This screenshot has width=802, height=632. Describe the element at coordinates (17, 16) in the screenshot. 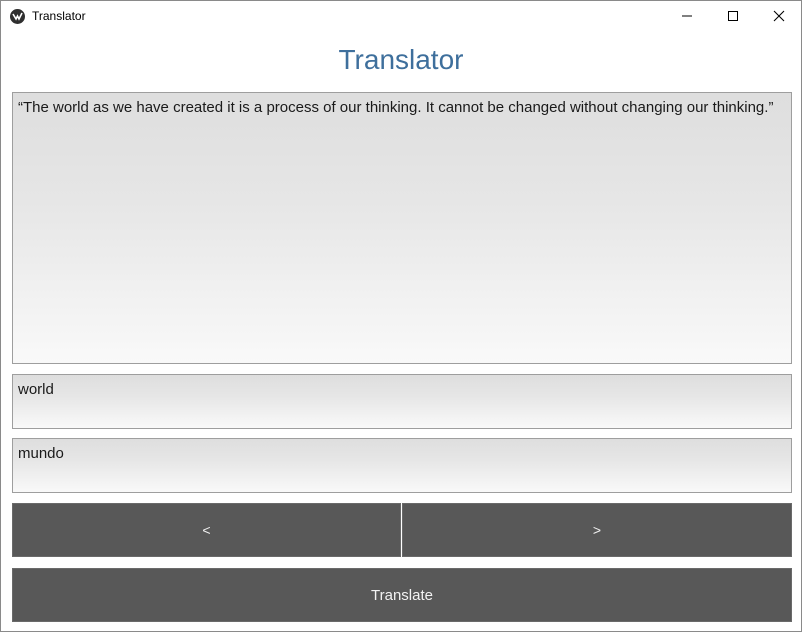

I see `kivy-app-icon` at that location.